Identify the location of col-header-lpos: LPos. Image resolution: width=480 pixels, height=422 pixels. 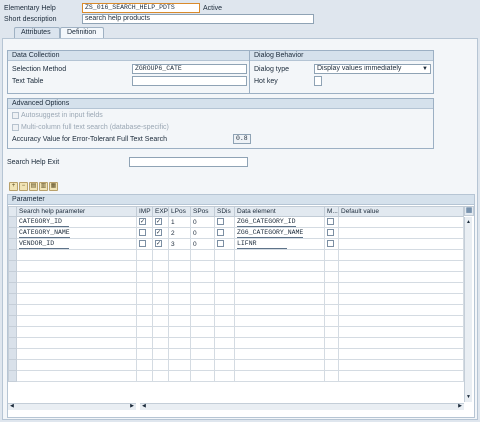
(179, 211).